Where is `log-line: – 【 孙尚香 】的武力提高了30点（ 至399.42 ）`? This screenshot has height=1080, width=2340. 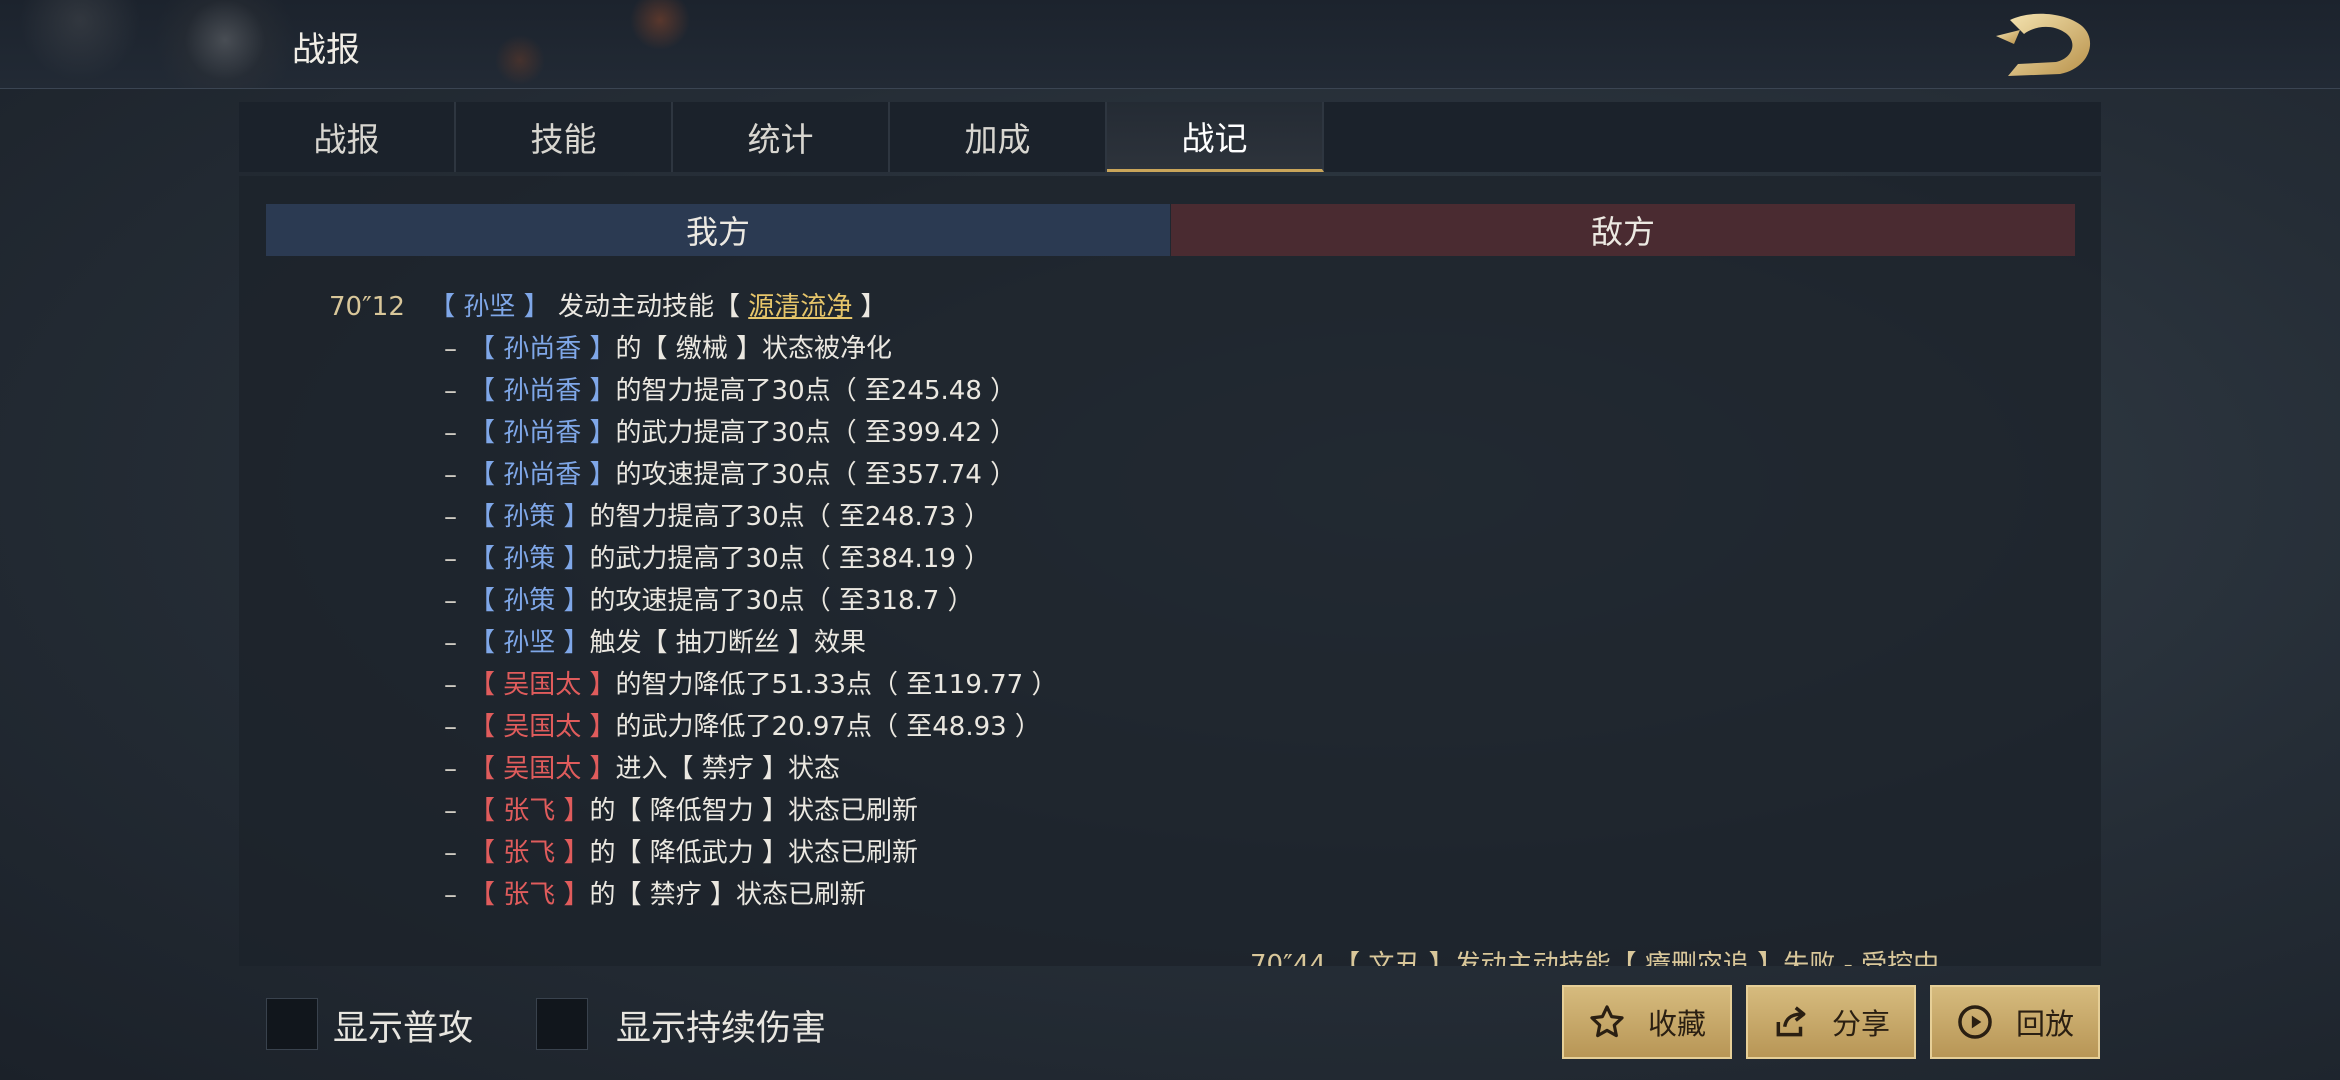
log-line: – 【 孙尚香 】的武力提高了30点（ 至399.42 ） is located at coordinates (730, 433).